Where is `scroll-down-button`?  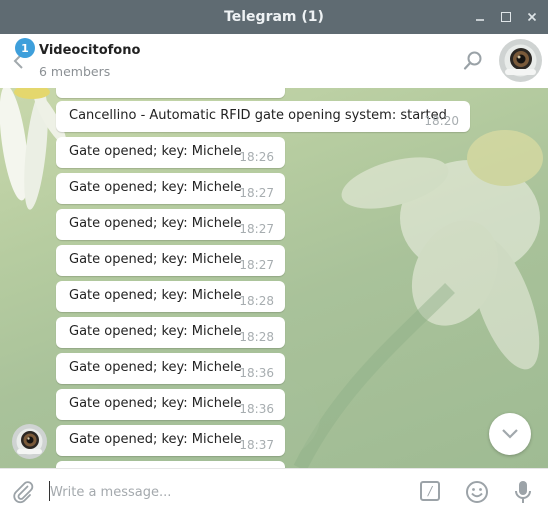
scroll-down-button is located at coordinates (510, 434).